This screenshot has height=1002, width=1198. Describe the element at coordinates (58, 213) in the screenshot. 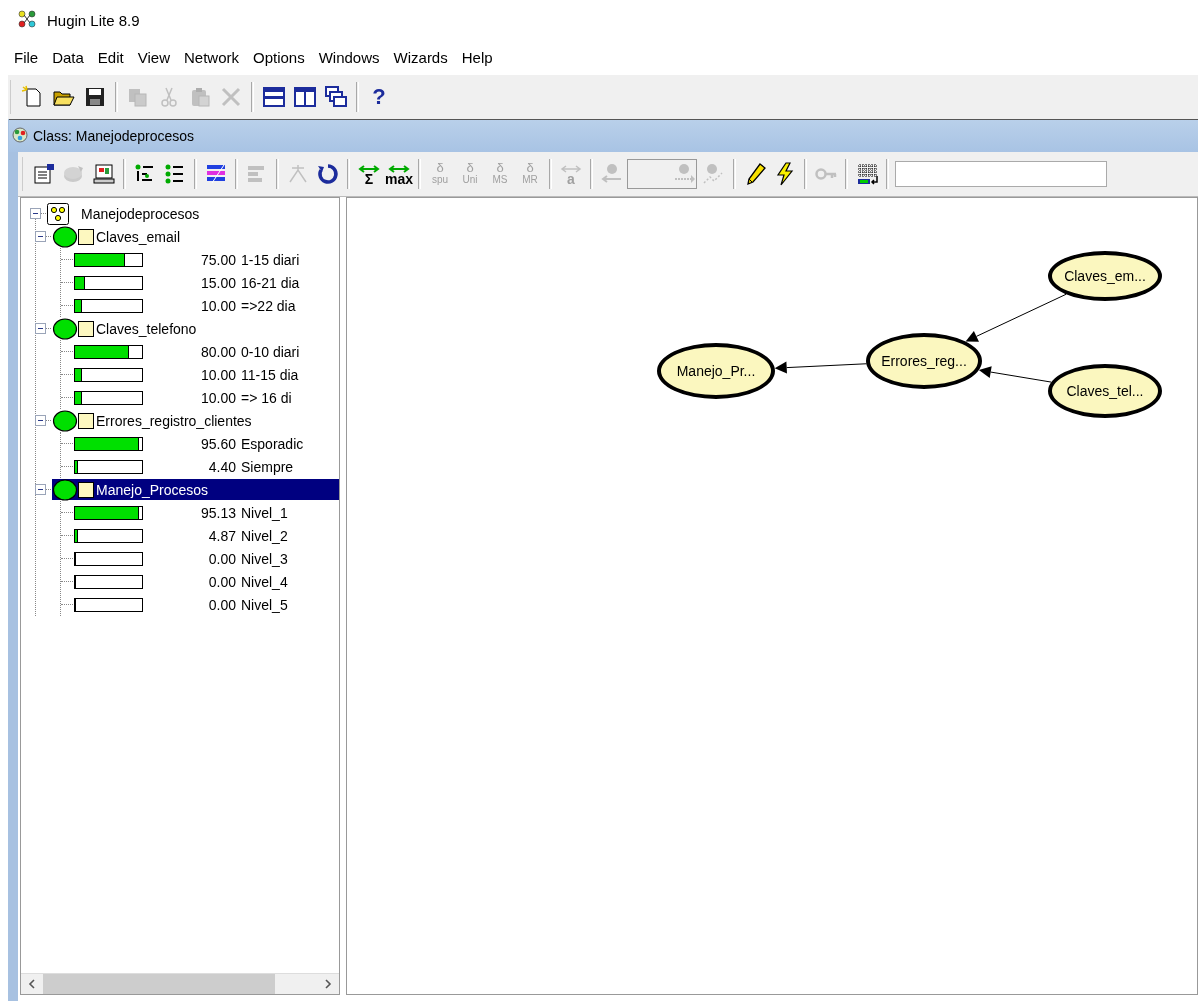

I see `network-icon` at that location.